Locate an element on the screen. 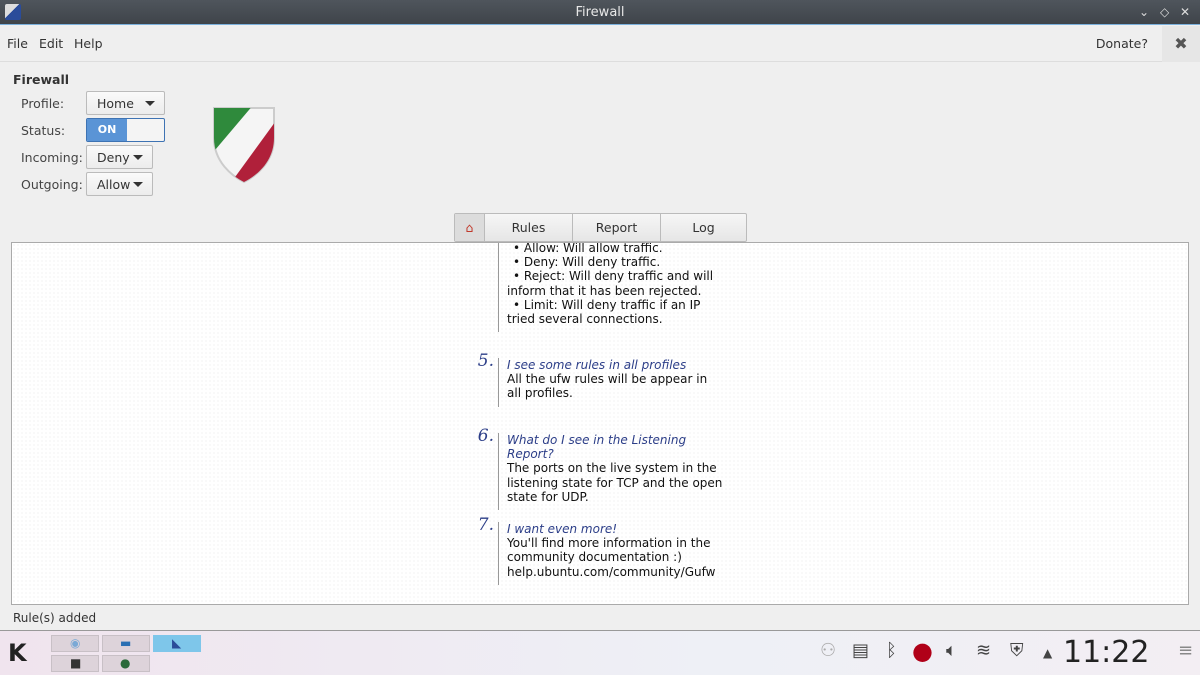 The height and width of the screenshot is (675, 1200). view-tabs: ⌂ Rules Report Log is located at coordinates (600, 227).